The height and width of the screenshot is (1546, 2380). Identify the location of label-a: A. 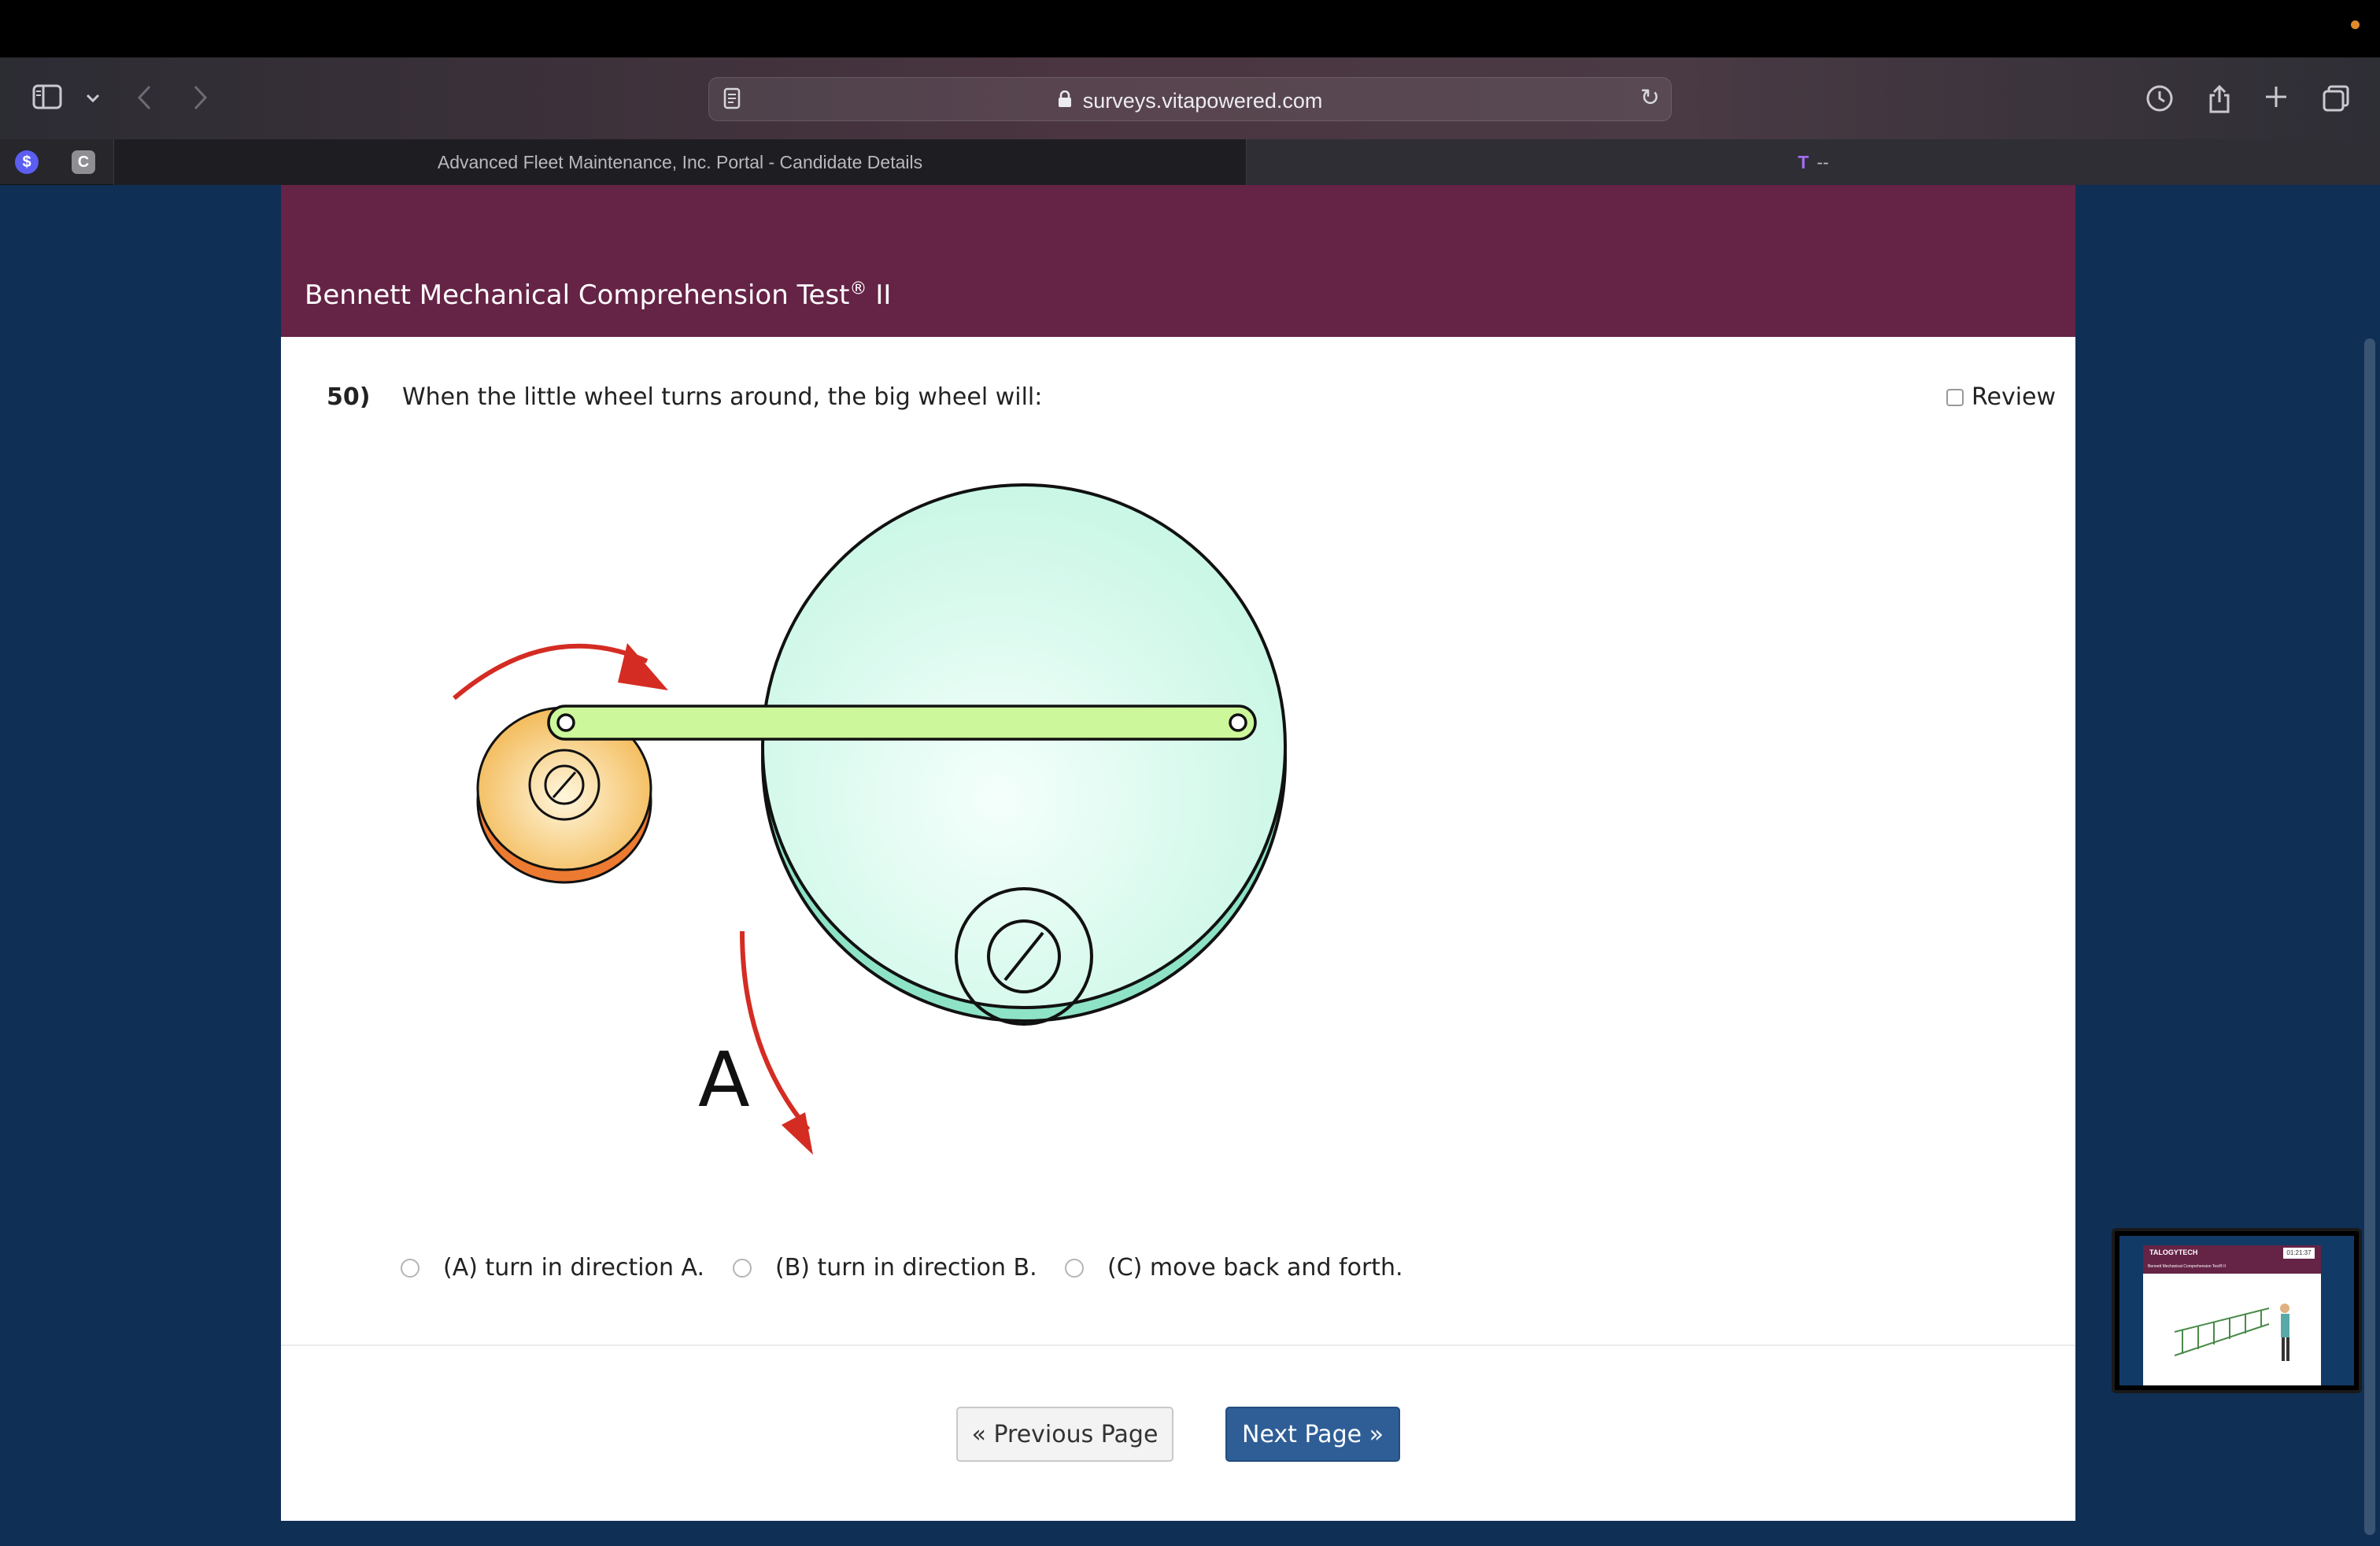
(724, 1080).